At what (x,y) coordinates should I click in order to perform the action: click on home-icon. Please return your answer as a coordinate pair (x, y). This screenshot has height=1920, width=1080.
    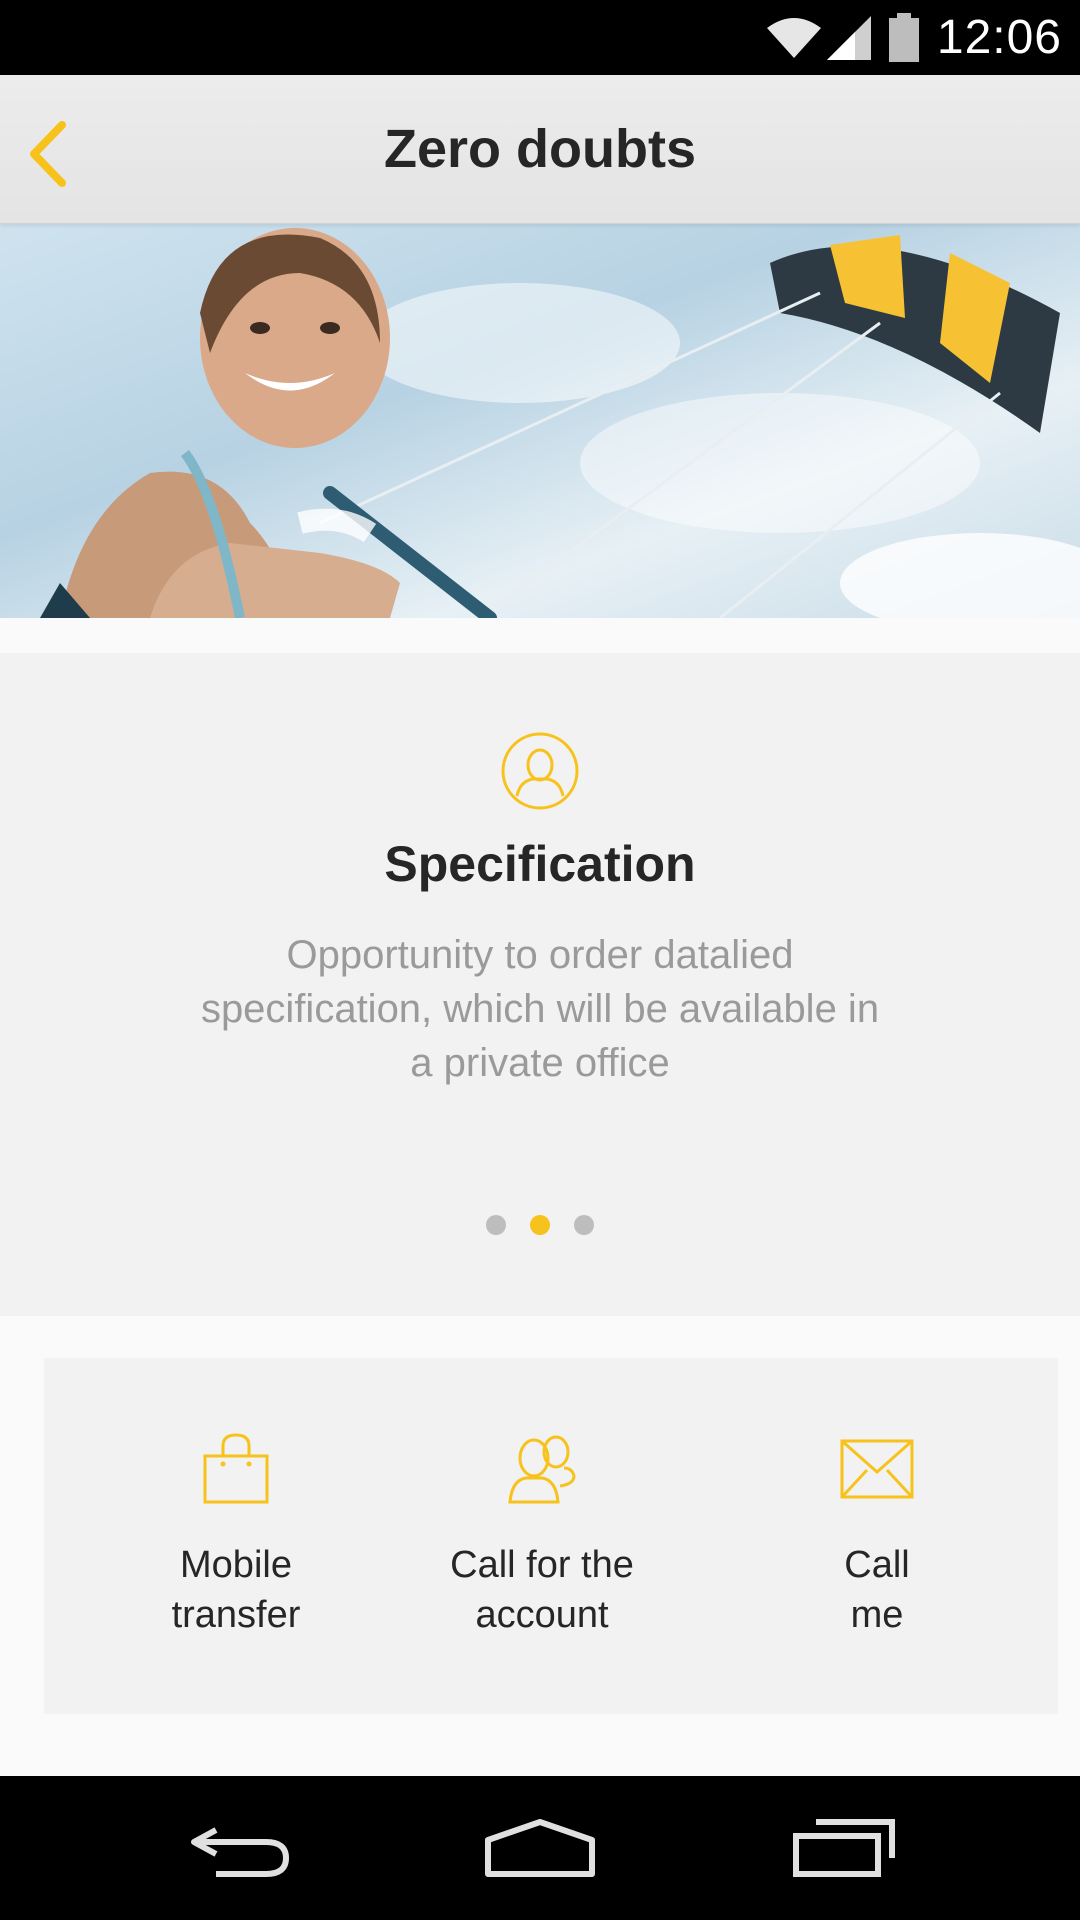
    Looking at the image, I should click on (540, 1848).